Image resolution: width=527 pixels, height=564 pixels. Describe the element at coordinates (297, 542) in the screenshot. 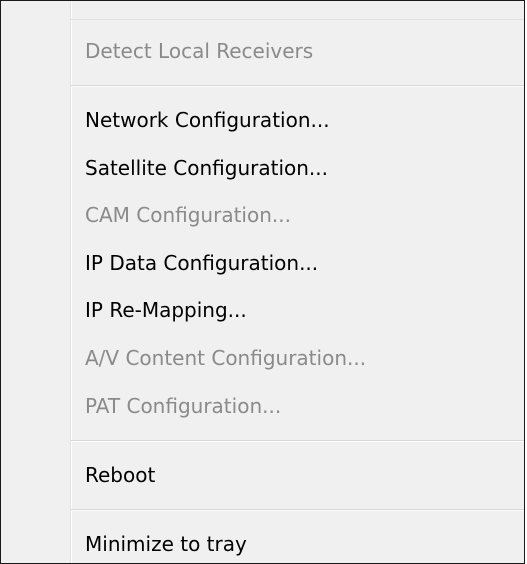

I see `menu-item-minimize-to-tray: Minimize to tray` at that location.